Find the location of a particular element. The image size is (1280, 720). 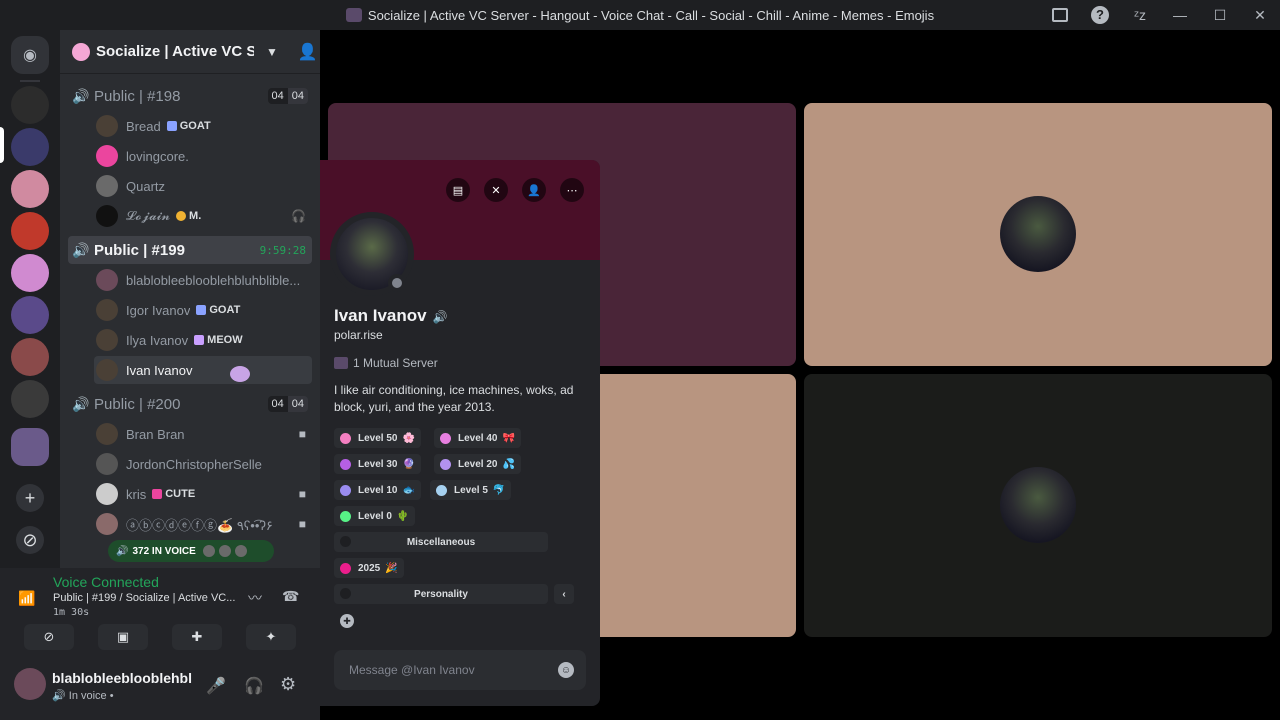

minimize-icon: — is located at coordinates (1180, 15).